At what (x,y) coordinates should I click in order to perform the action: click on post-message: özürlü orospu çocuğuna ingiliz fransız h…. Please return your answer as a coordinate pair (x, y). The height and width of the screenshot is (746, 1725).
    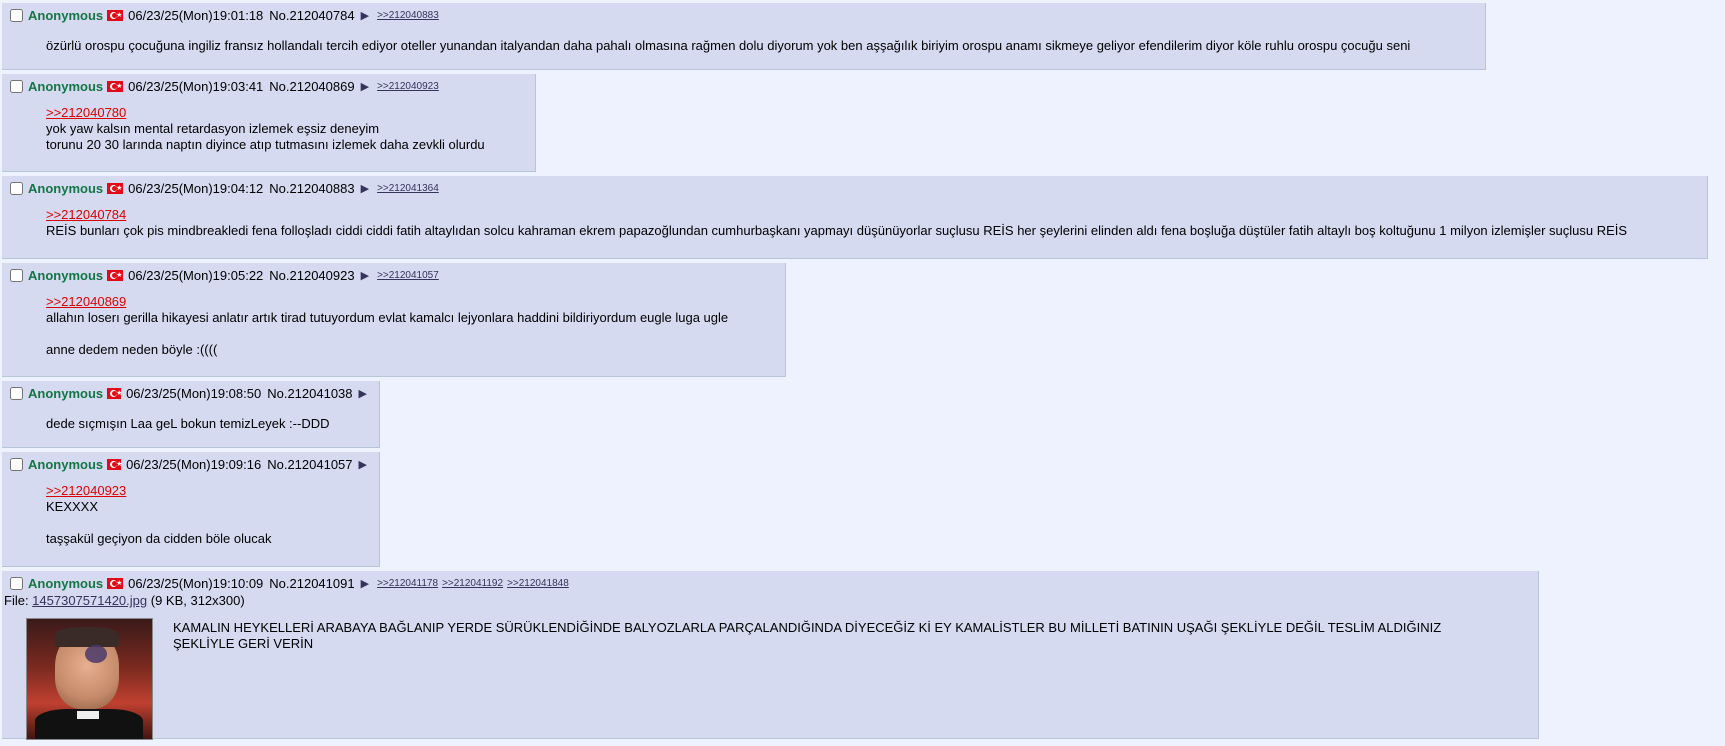
    Looking at the image, I should click on (758, 46).